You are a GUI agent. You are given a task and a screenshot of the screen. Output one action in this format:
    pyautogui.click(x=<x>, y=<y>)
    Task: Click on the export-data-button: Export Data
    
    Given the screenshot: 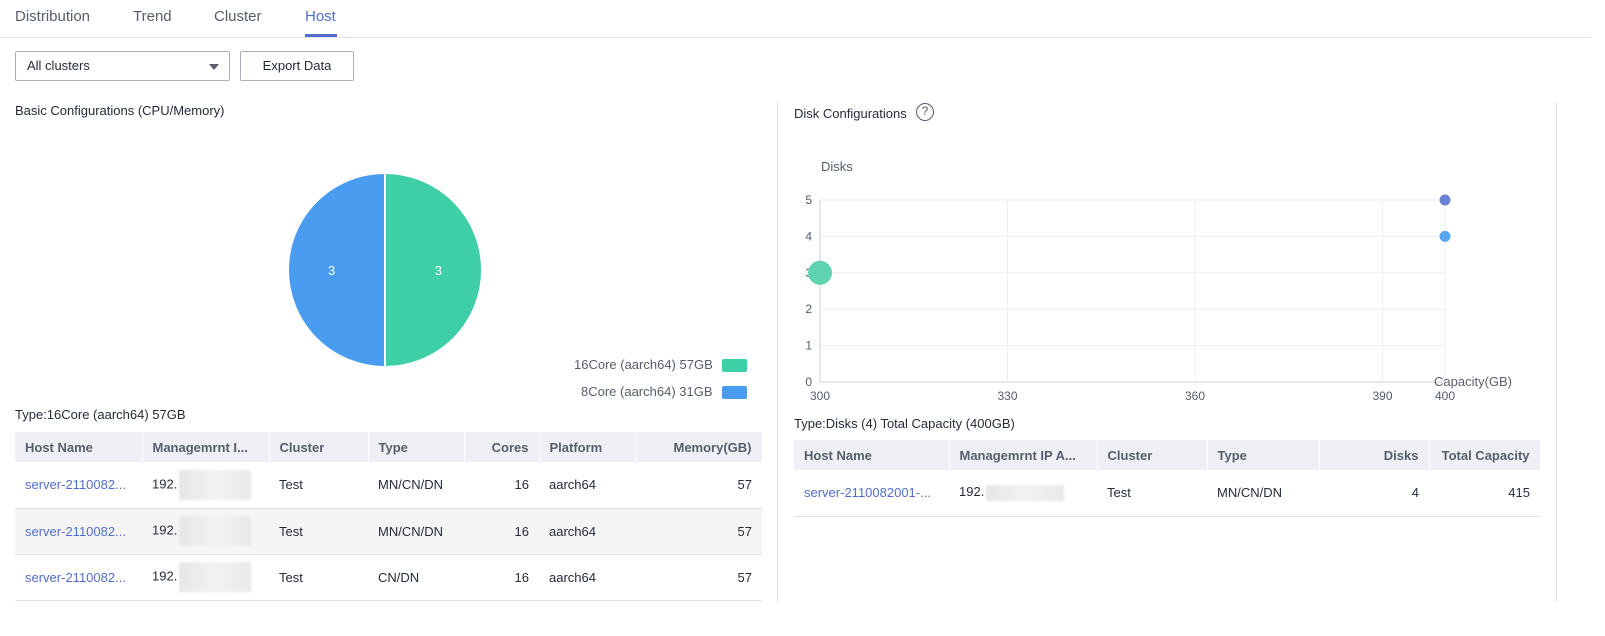 What is the action you would take?
    pyautogui.click(x=297, y=66)
    